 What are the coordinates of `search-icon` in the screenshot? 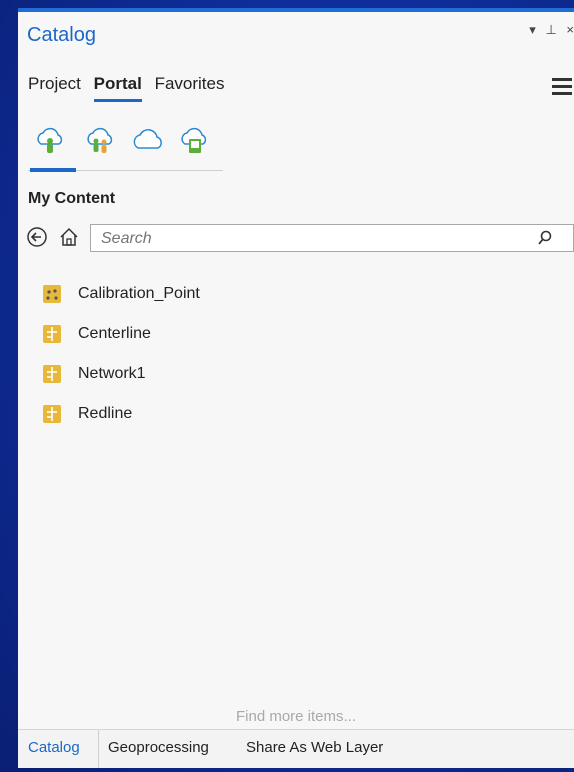 It's located at (545, 238).